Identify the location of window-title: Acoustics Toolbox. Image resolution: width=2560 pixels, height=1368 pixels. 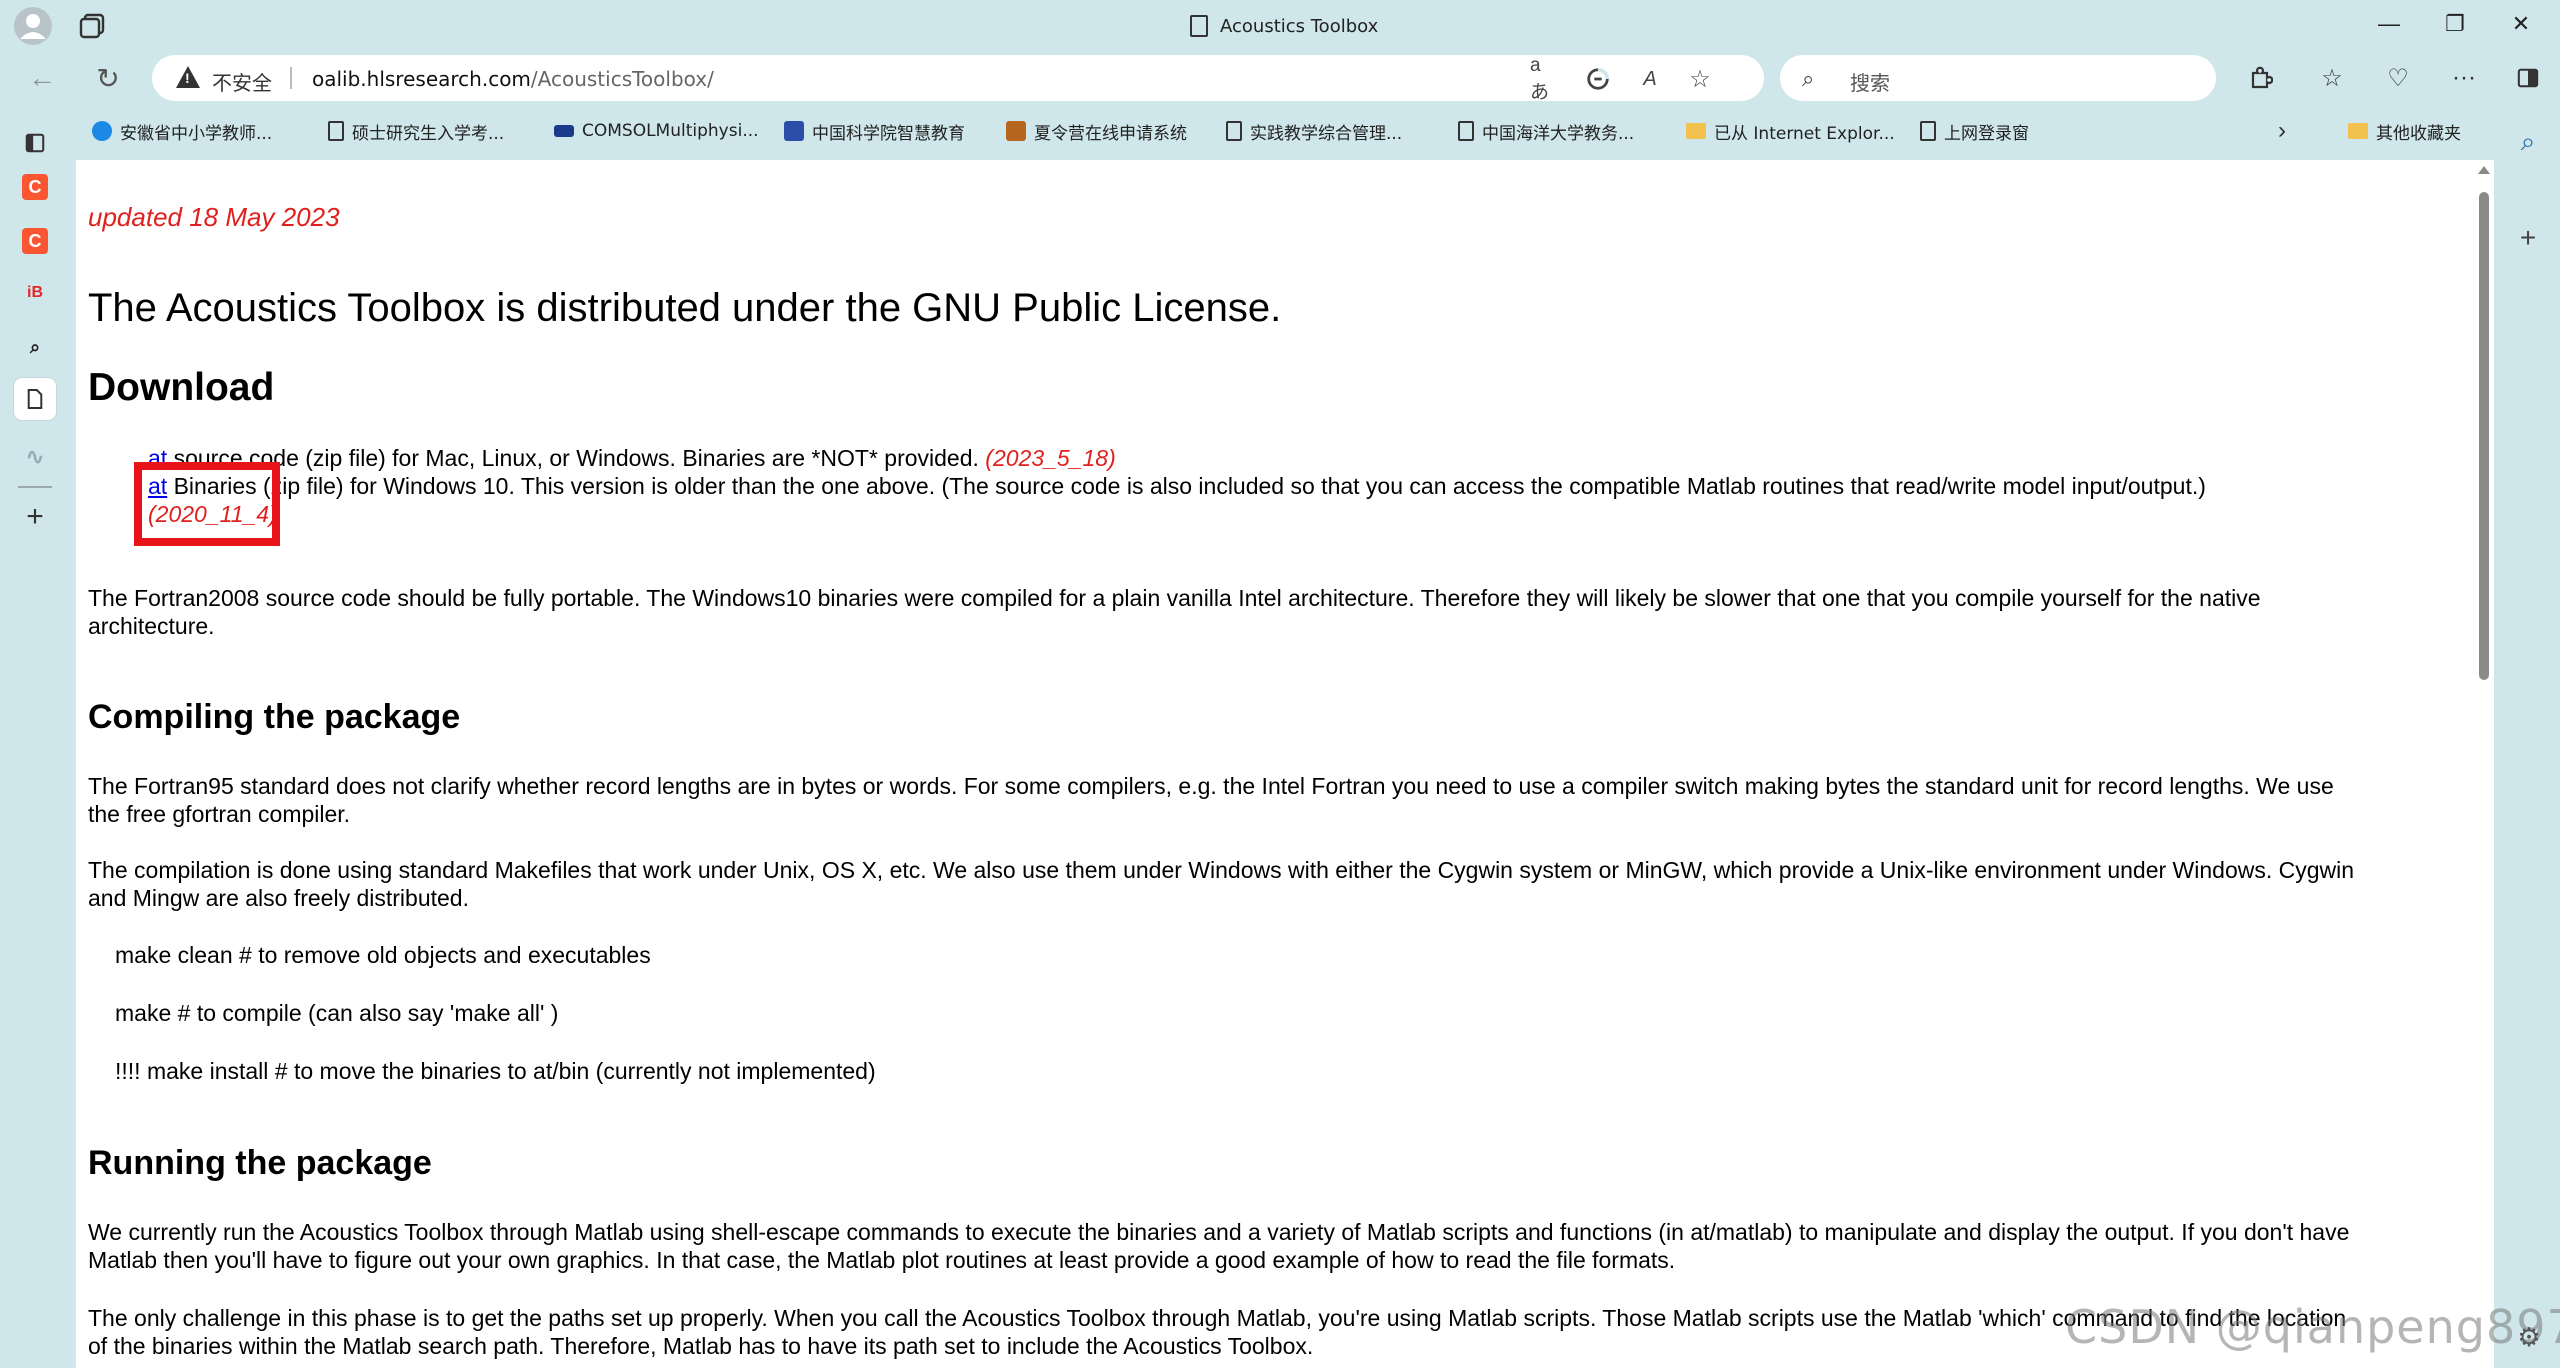
(1284, 26).